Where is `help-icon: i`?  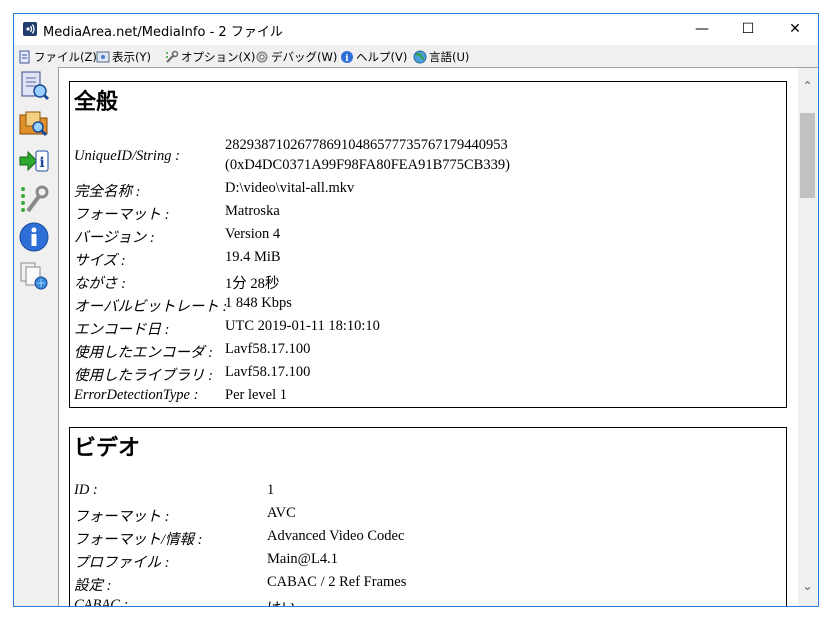
help-icon: i is located at coordinates (347, 57).